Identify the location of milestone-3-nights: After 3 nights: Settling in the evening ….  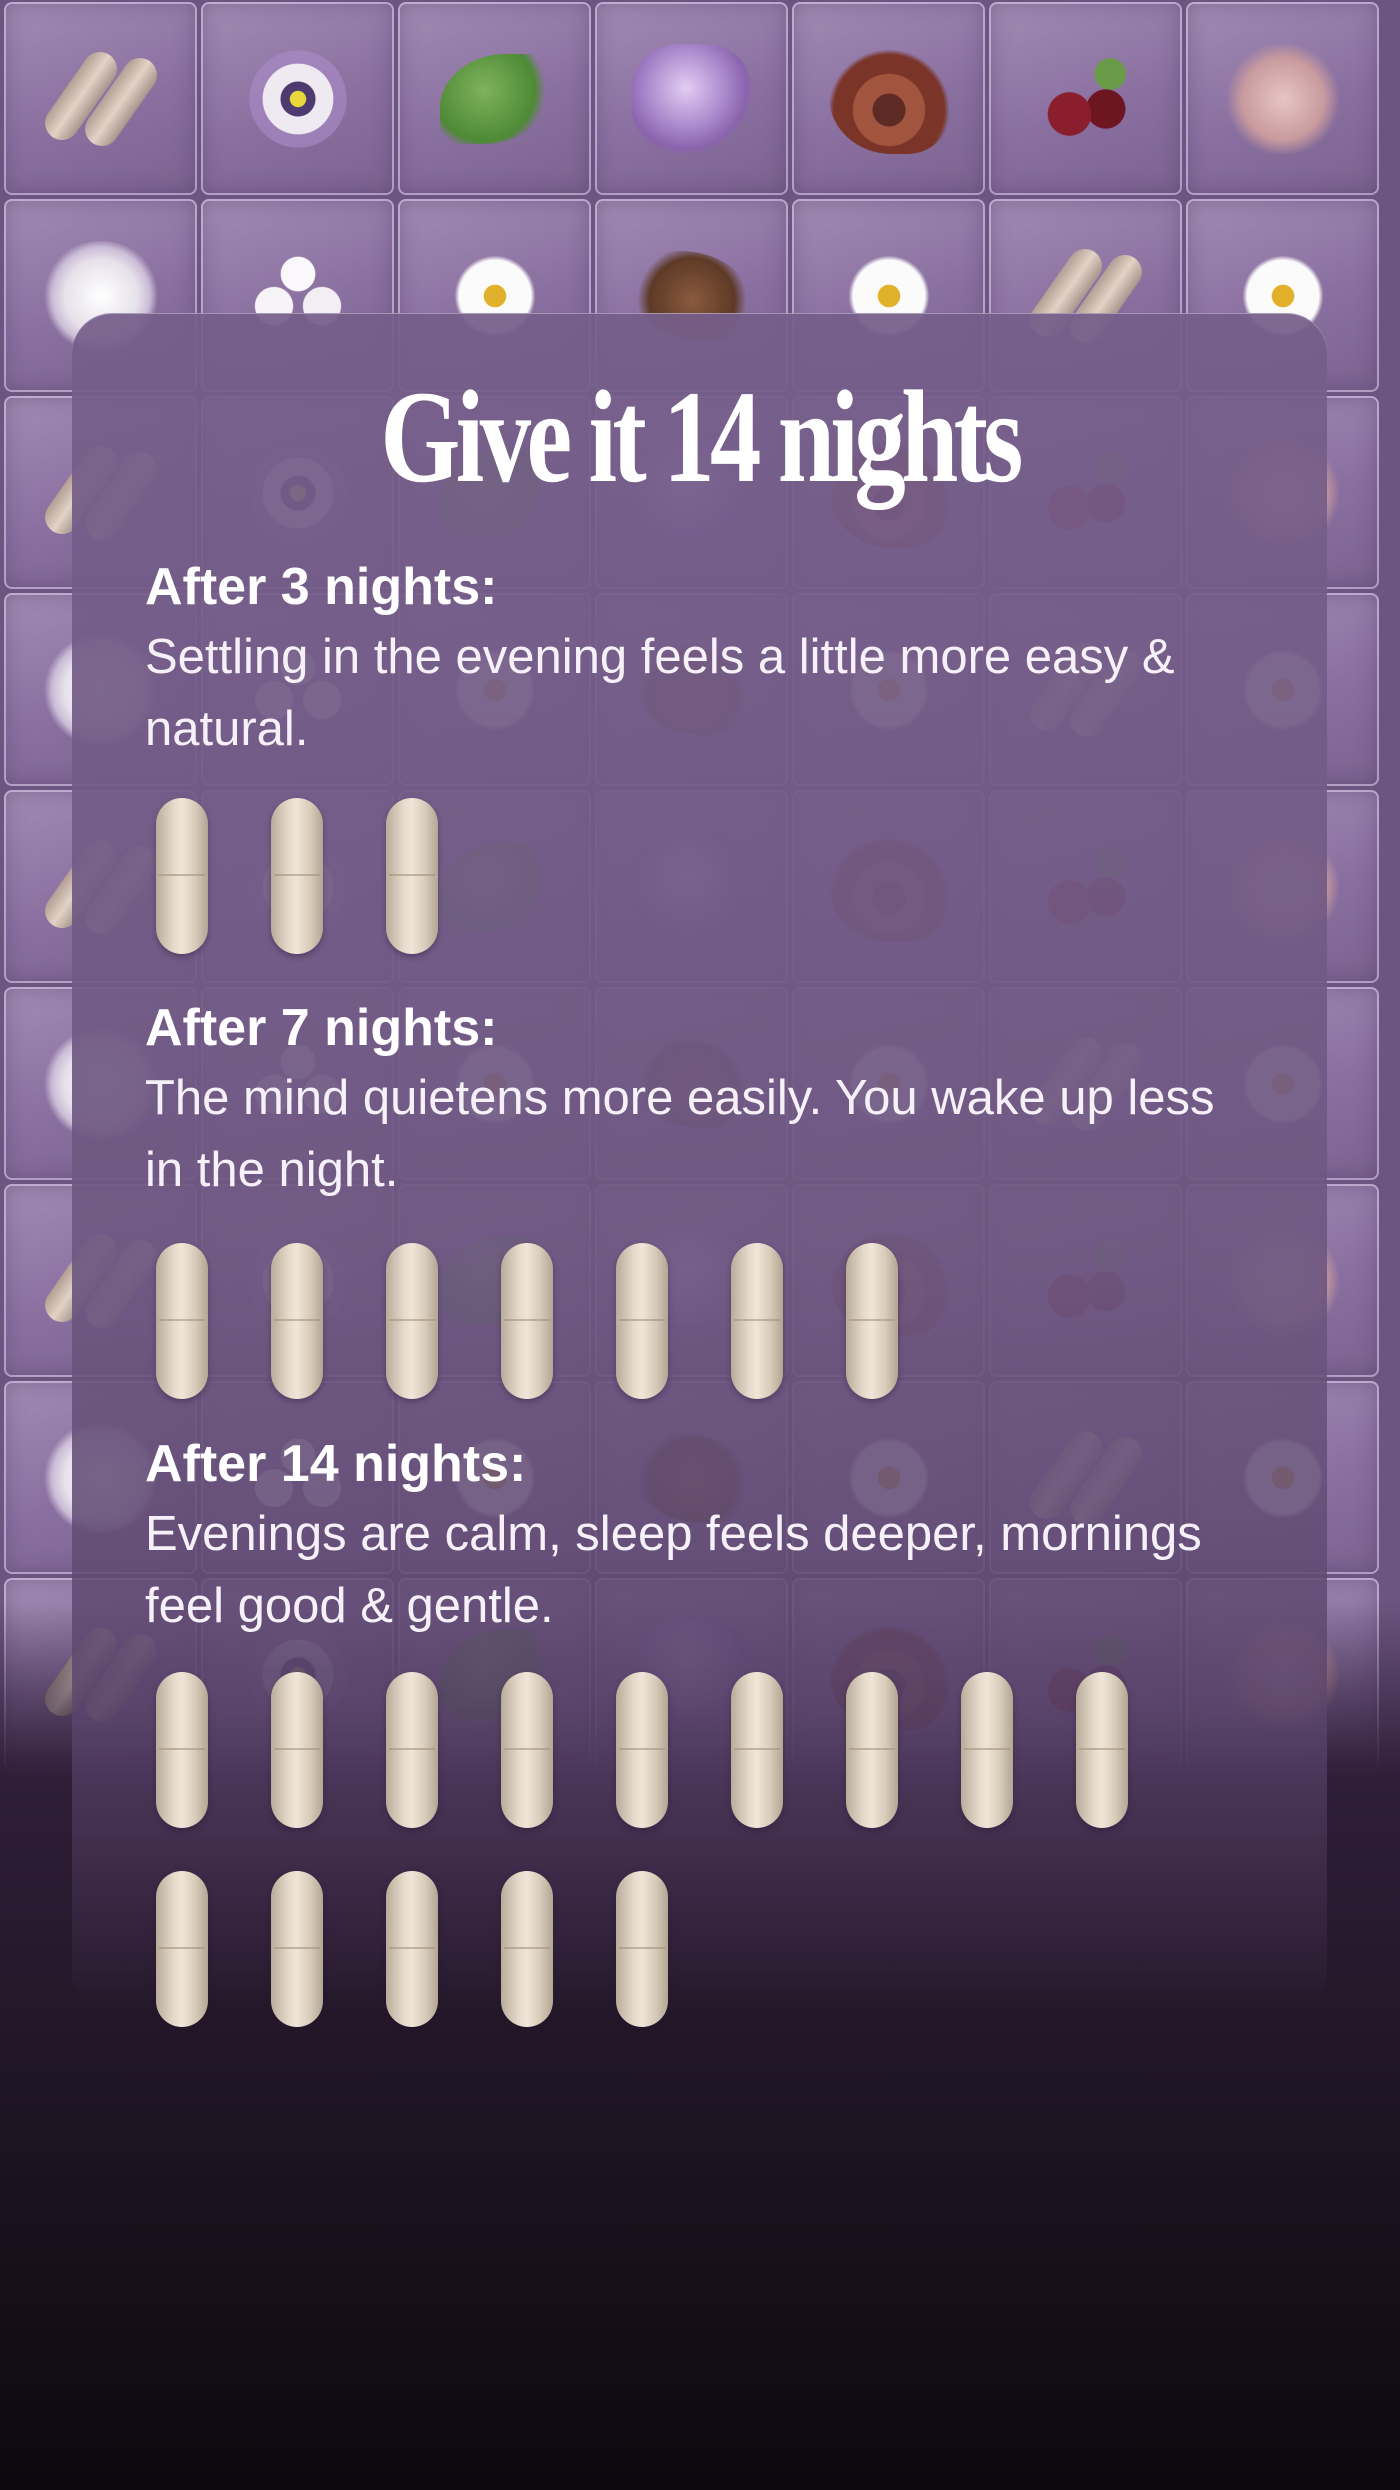
(705, 661).